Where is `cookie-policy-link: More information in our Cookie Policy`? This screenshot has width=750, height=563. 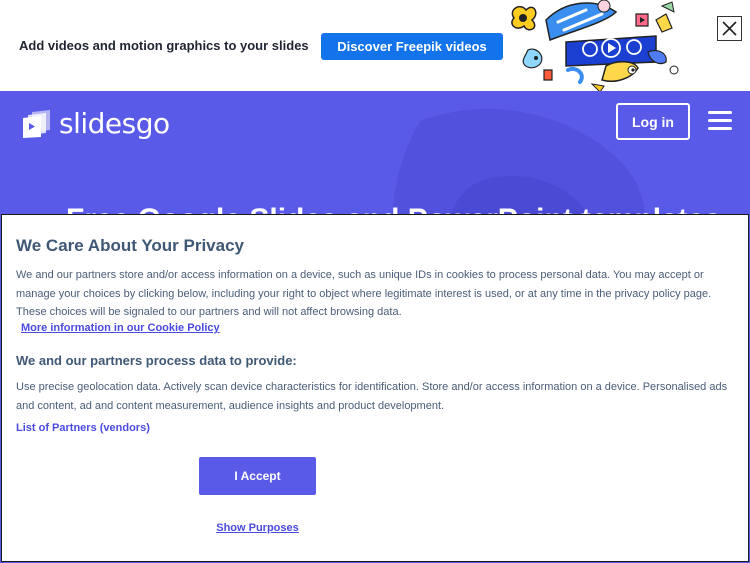
cookie-policy-link: More information in our Cookie Policy is located at coordinates (120, 328).